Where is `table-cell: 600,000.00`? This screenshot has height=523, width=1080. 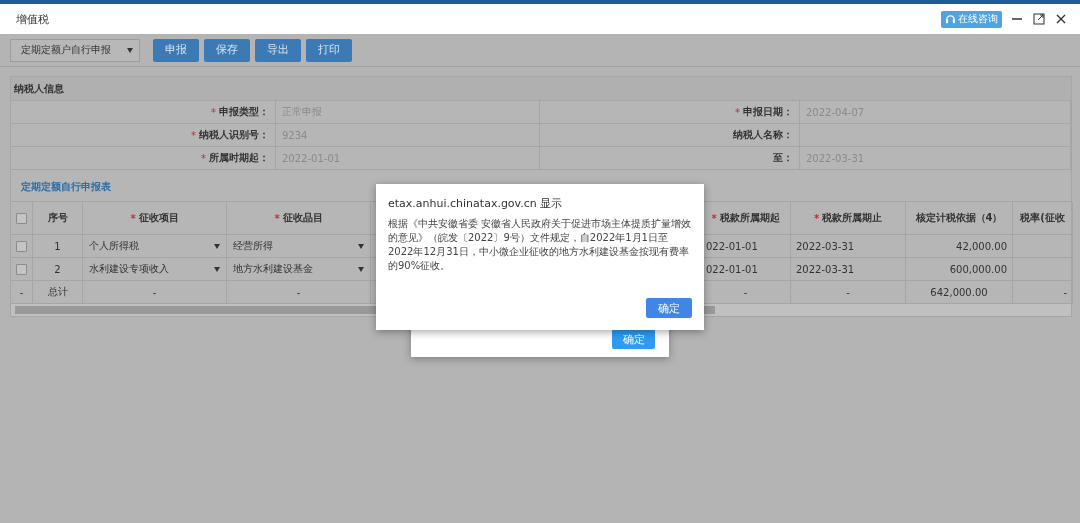 table-cell: 600,000.00 is located at coordinates (959, 269).